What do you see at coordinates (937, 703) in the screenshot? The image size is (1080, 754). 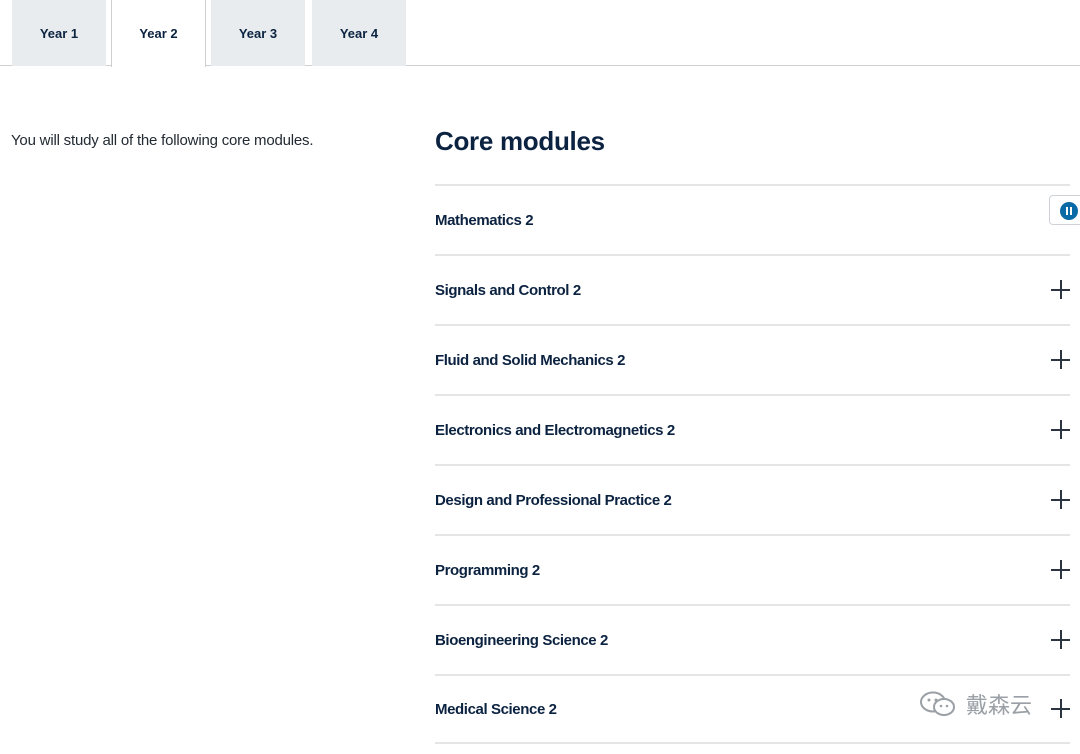 I see `wechat-icon` at bounding box center [937, 703].